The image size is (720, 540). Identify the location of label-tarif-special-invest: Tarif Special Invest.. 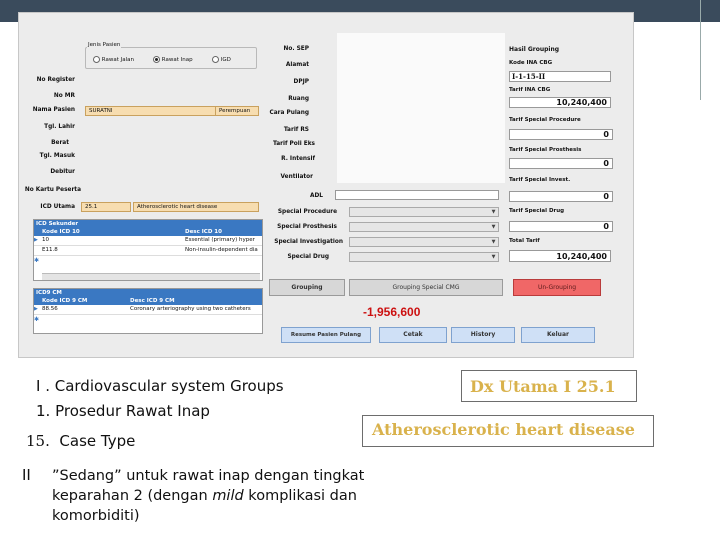
(540, 180).